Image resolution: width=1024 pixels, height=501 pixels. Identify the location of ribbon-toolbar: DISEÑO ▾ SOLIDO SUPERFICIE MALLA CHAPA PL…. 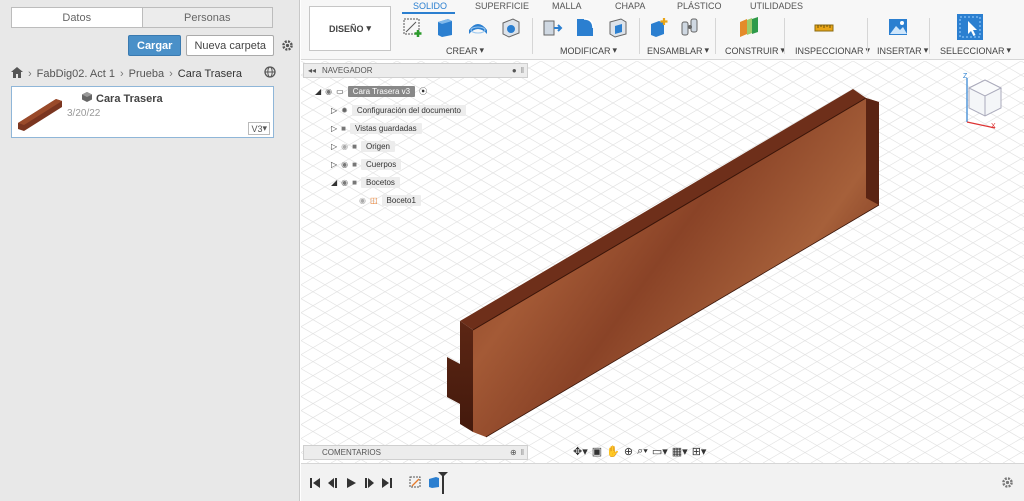
(662, 30).